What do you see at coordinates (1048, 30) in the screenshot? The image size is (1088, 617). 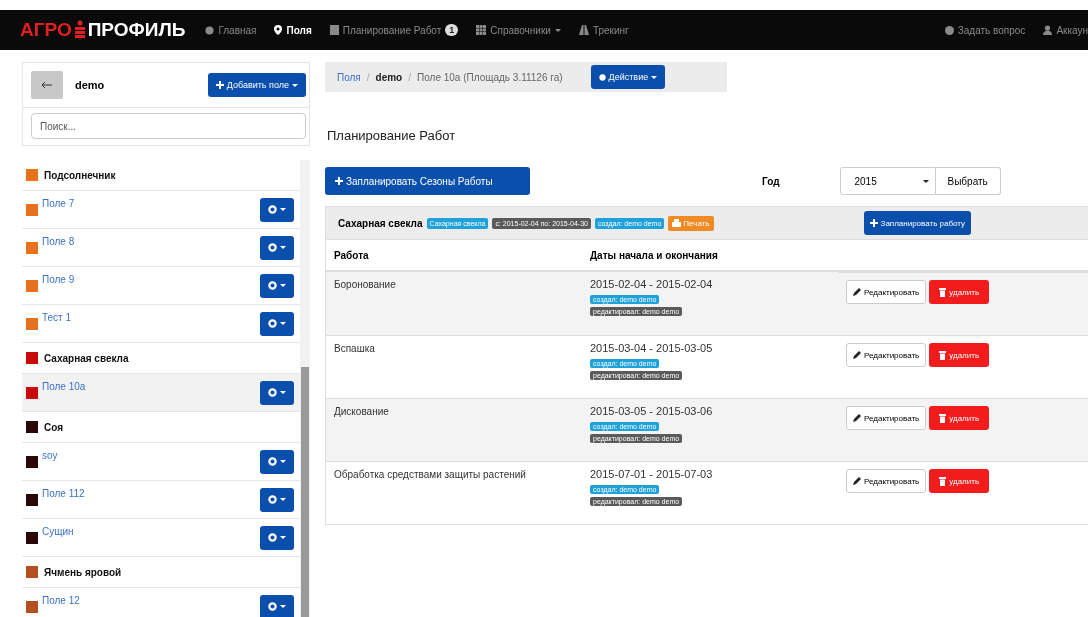 I see `user-icon` at bounding box center [1048, 30].